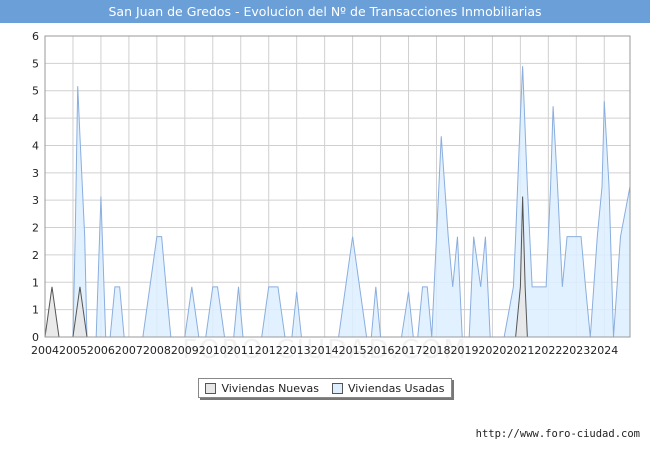  I want to click on x-tick-label: 2012, so click(269, 350).